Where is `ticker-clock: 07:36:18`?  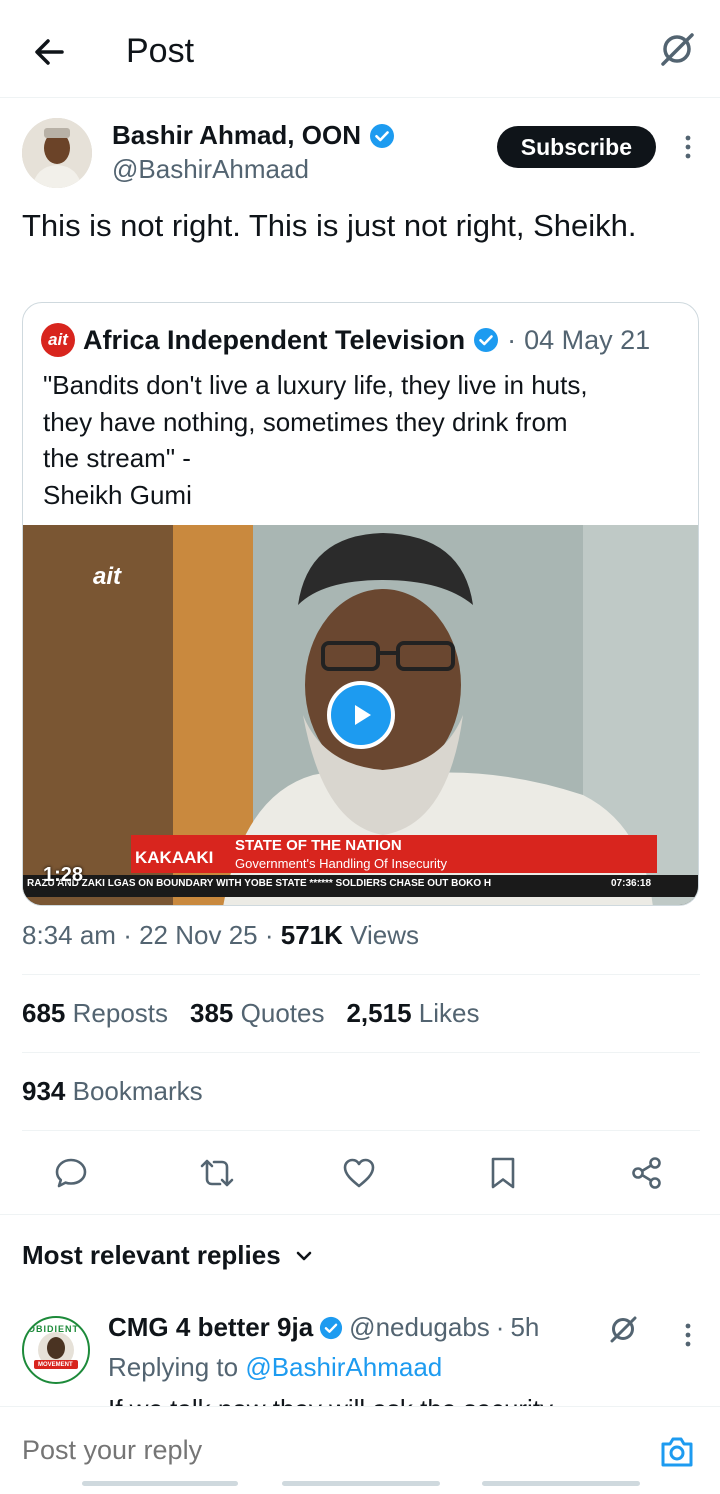 ticker-clock: 07:36:18 is located at coordinates (631, 883).